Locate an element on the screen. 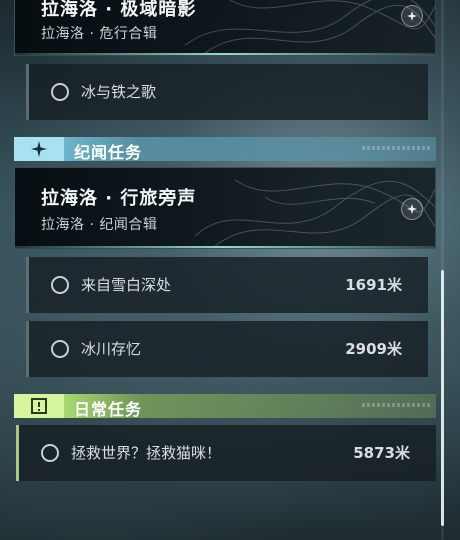 This screenshot has width=460, height=540. section-title: 纪闻任务 is located at coordinates (108, 152).